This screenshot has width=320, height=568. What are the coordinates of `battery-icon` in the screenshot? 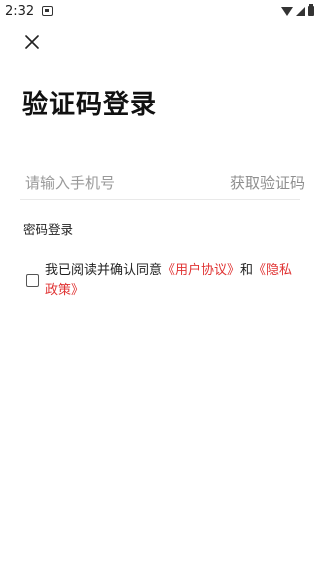 It's located at (311, 10).